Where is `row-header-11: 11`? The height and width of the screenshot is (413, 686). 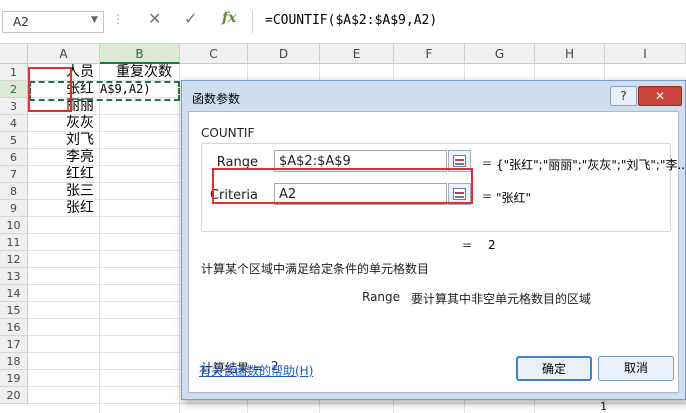 row-header-11: 11 is located at coordinates (14, 242).